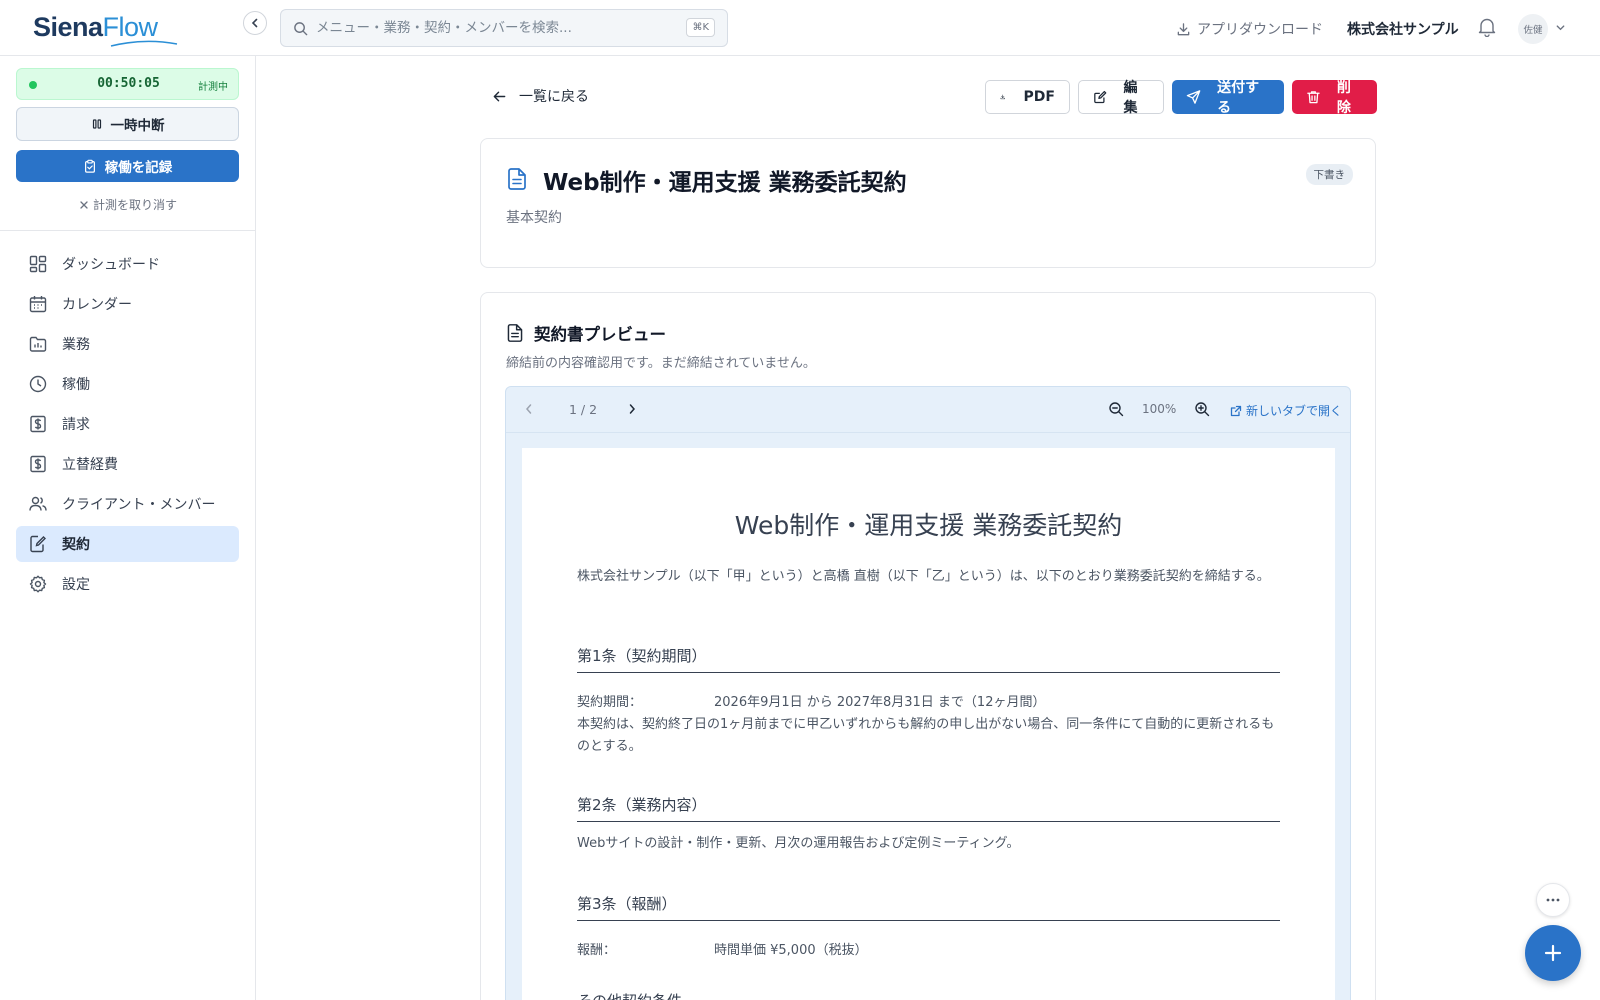 The height and width of the screenshot is (1000, 1600). Describe the element at coordinates (1286, 410) in the screenshot. I see `open-in-new-tab-link: 新しいタブで開く` at that location.